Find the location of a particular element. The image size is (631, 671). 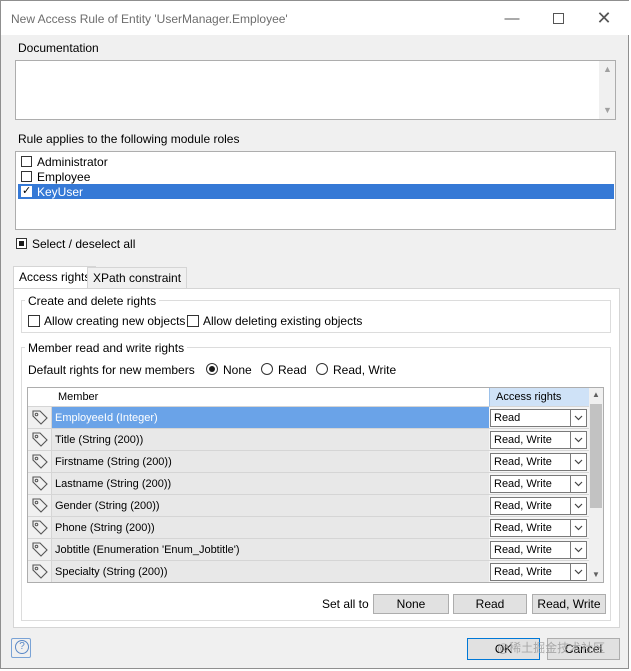

table-row: Specialty (String (200)) Read, Write is located at coordinates (308, 571).